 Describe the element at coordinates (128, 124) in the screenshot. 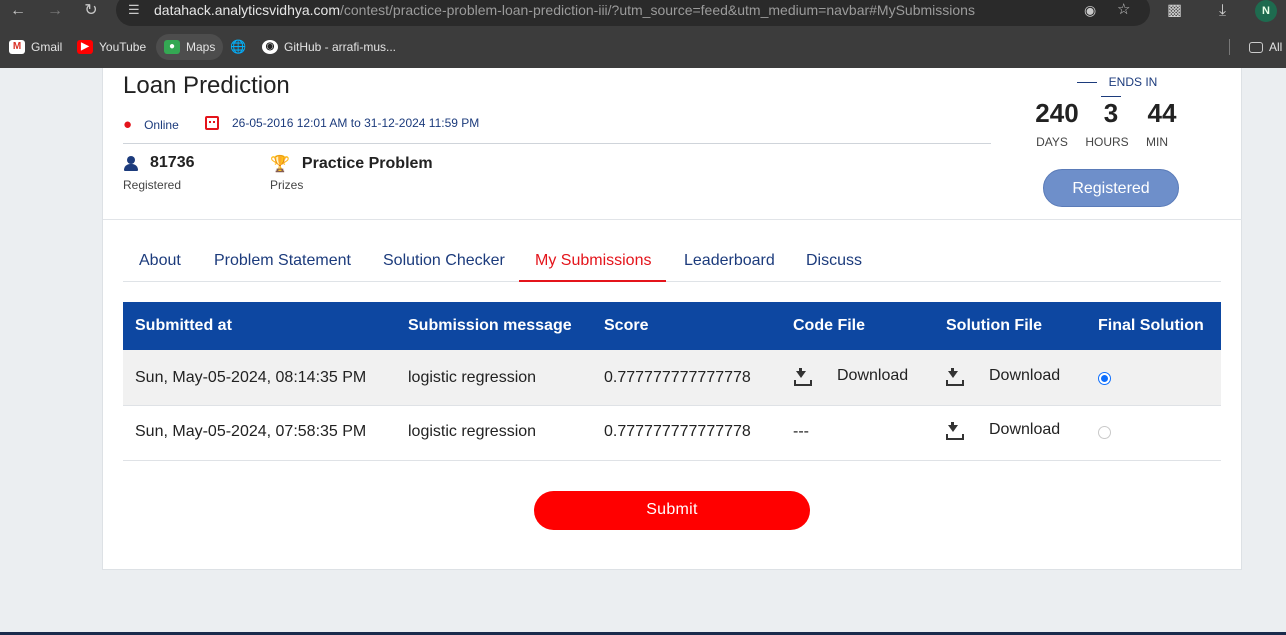

I see `location-pin-icon: ●` at that location.